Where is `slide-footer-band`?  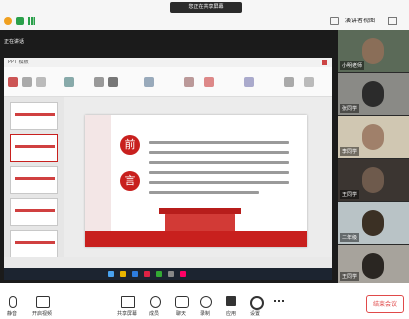 slide-footer-band is located at coordinates (196, 239).